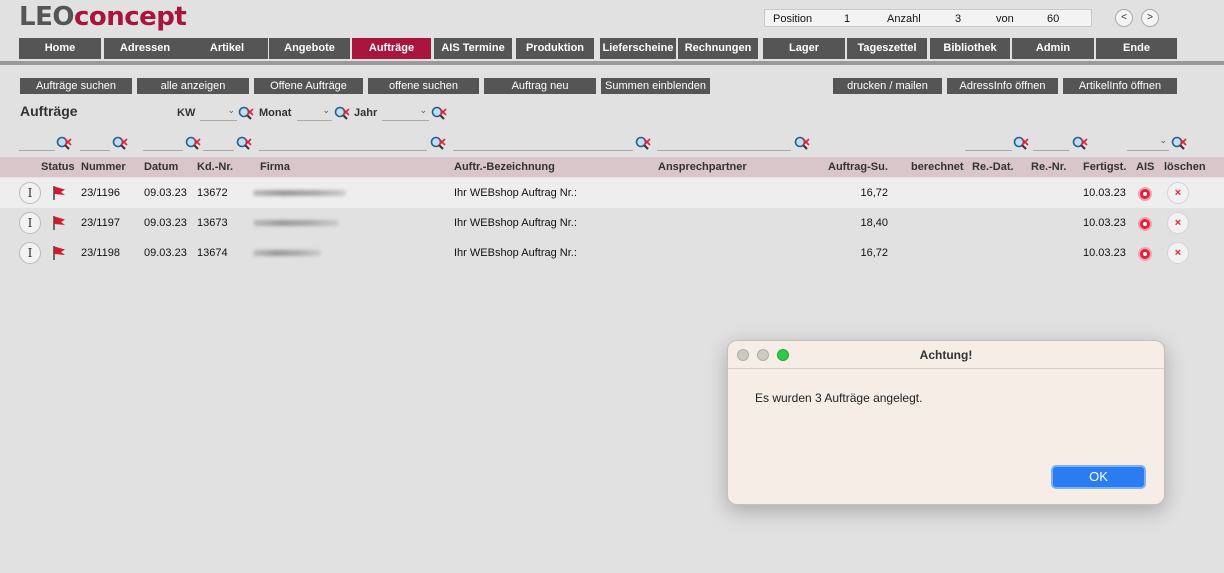  What do you see at coordinates (46, 17) in the screenshot?
I see `logo-leo: LEO` at bounding box center [46, 17].